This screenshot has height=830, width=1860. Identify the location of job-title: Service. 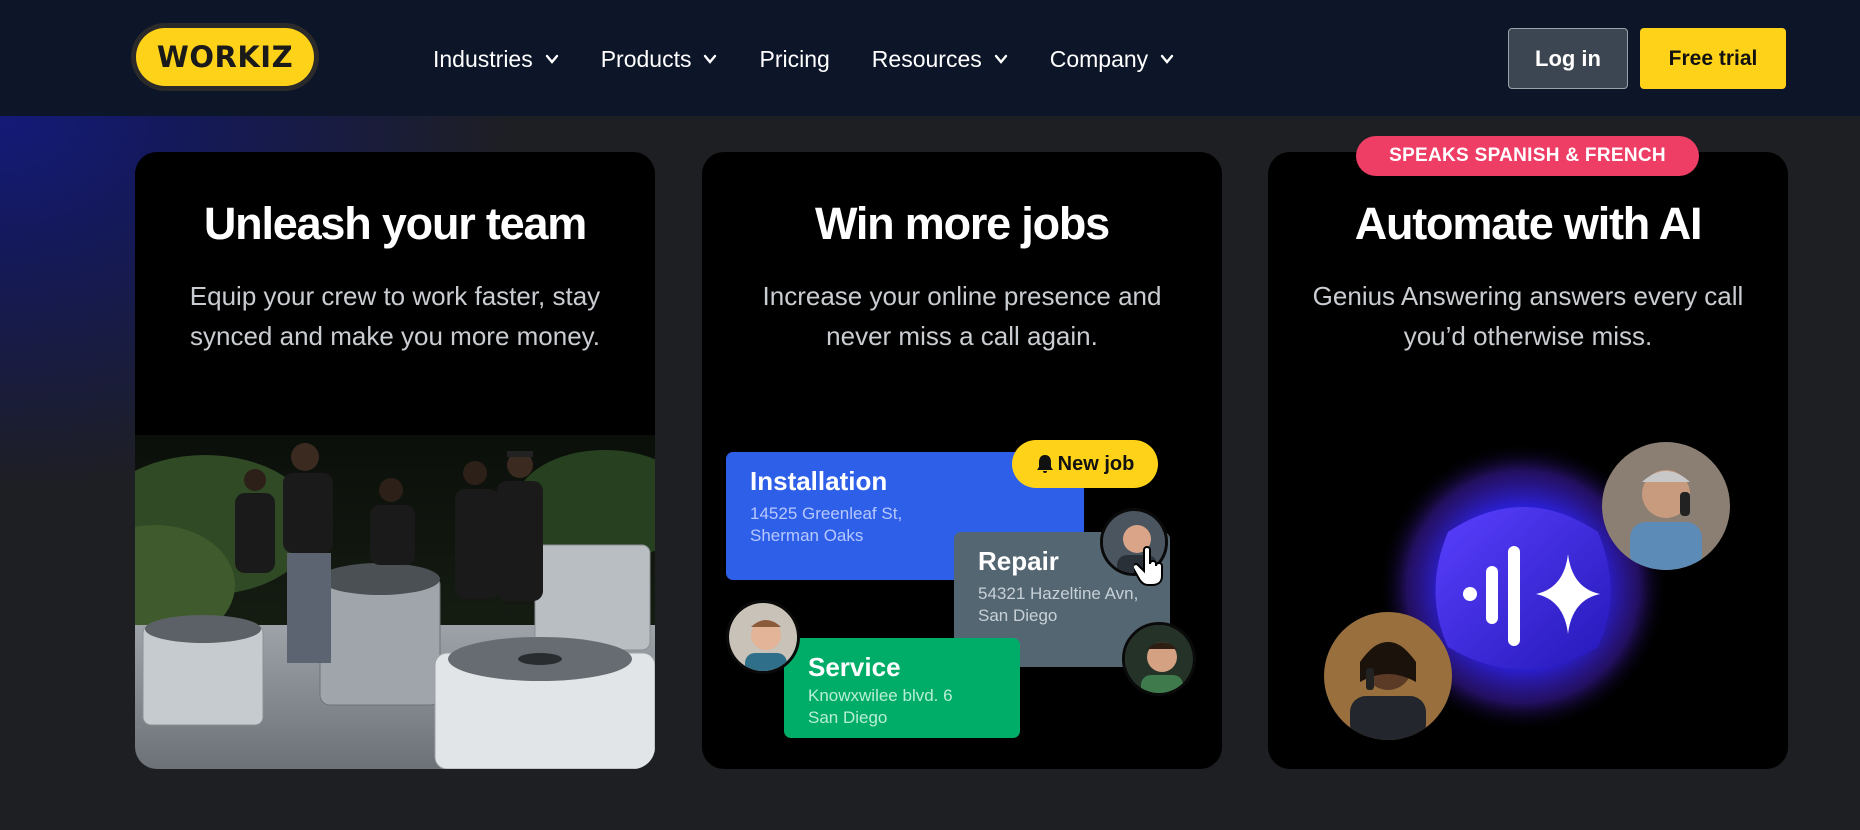
(854, 667).